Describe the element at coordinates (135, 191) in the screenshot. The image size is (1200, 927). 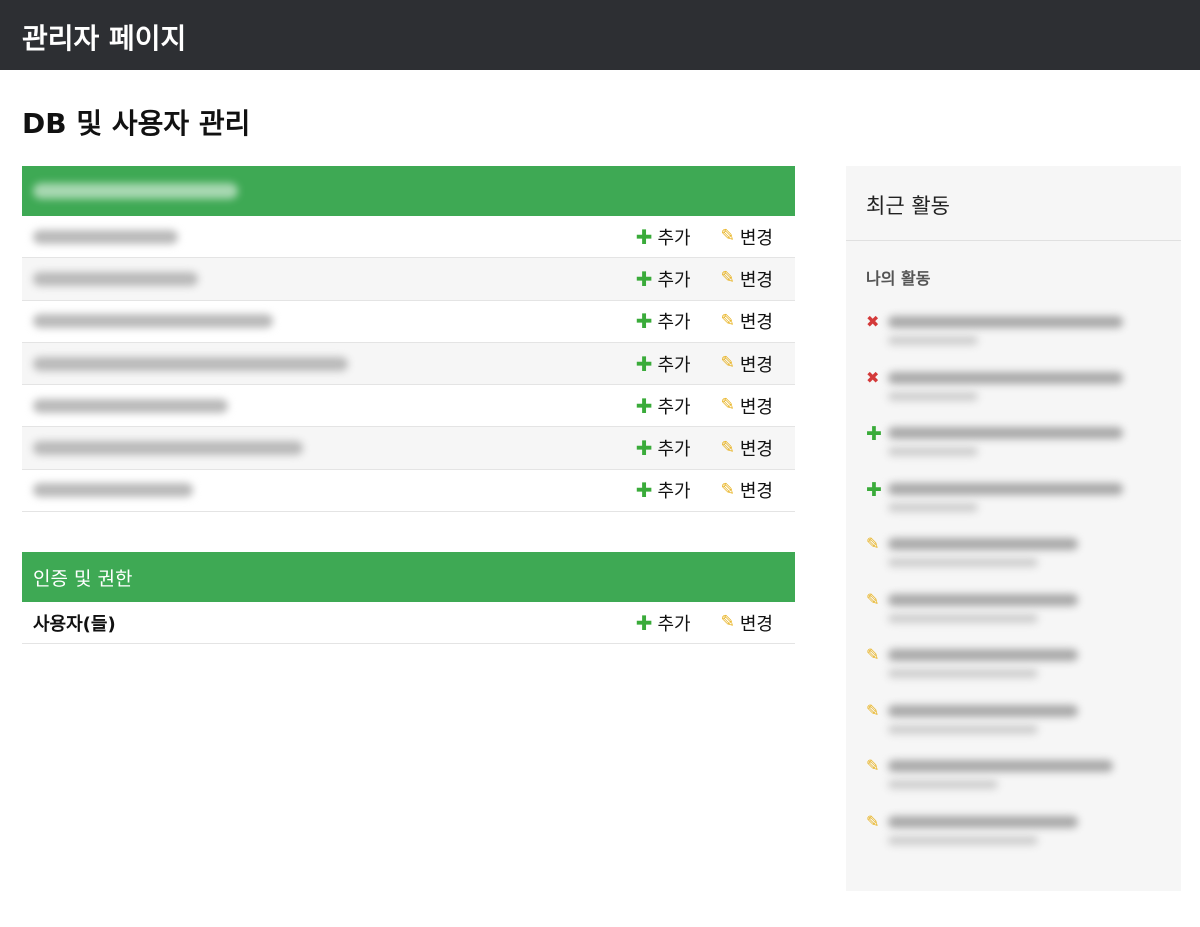
I see `app-module-title-redacted` at that location.